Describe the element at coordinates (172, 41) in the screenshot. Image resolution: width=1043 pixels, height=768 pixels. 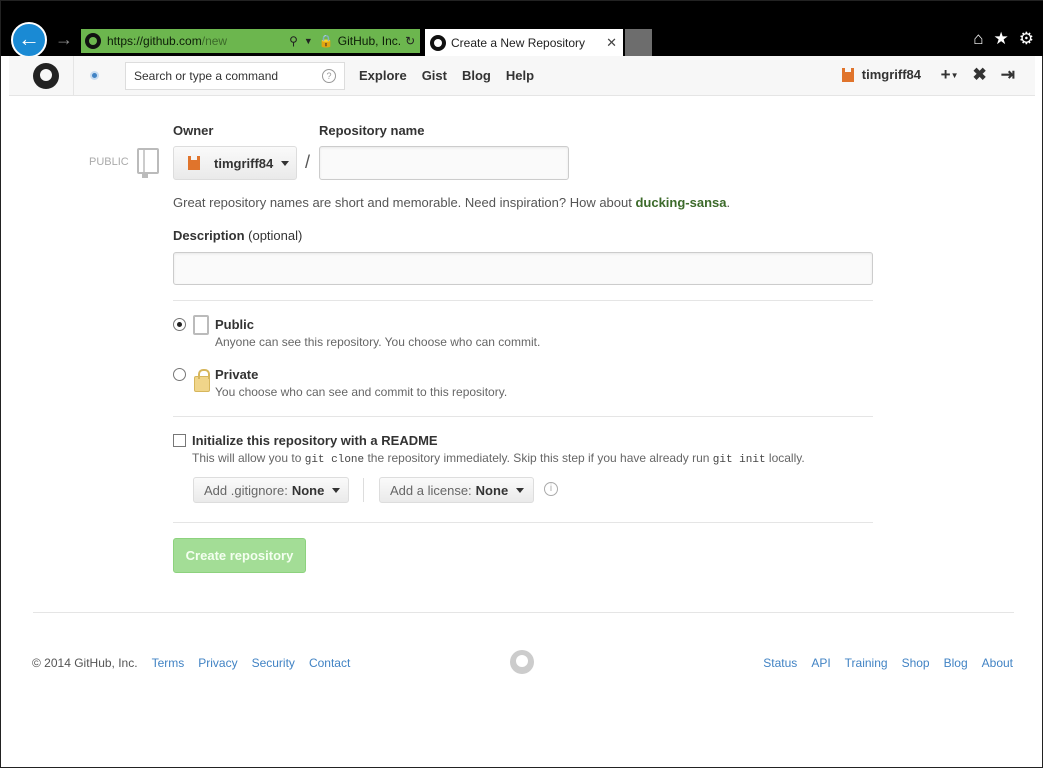
I see `url-host: github.com` at that location.